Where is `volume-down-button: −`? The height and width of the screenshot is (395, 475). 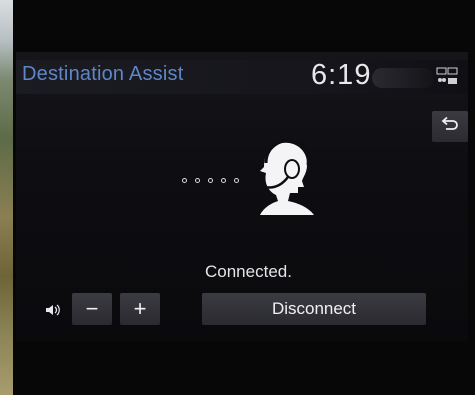 volume-down-button: − is located at coordinates (92, 309).